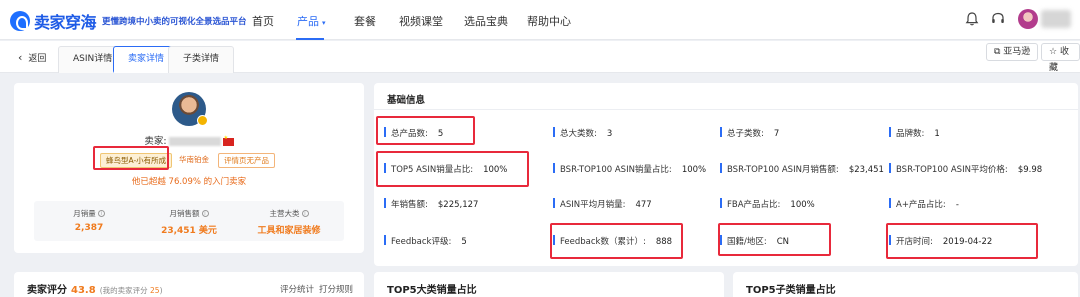 Image resolution: width=1080 pixels, height=297 pixels. Describe the element at coordinates (189, 231) in the screenshot. I see `stat-monthly-revenue-value: 23,451 美元` at that location.